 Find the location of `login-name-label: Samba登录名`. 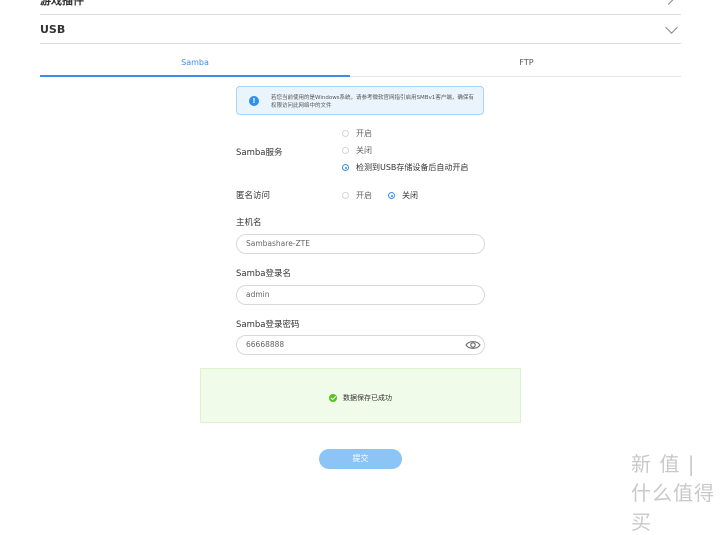

login-name-label: Samba登录名 is located at coordinates (263, 274).